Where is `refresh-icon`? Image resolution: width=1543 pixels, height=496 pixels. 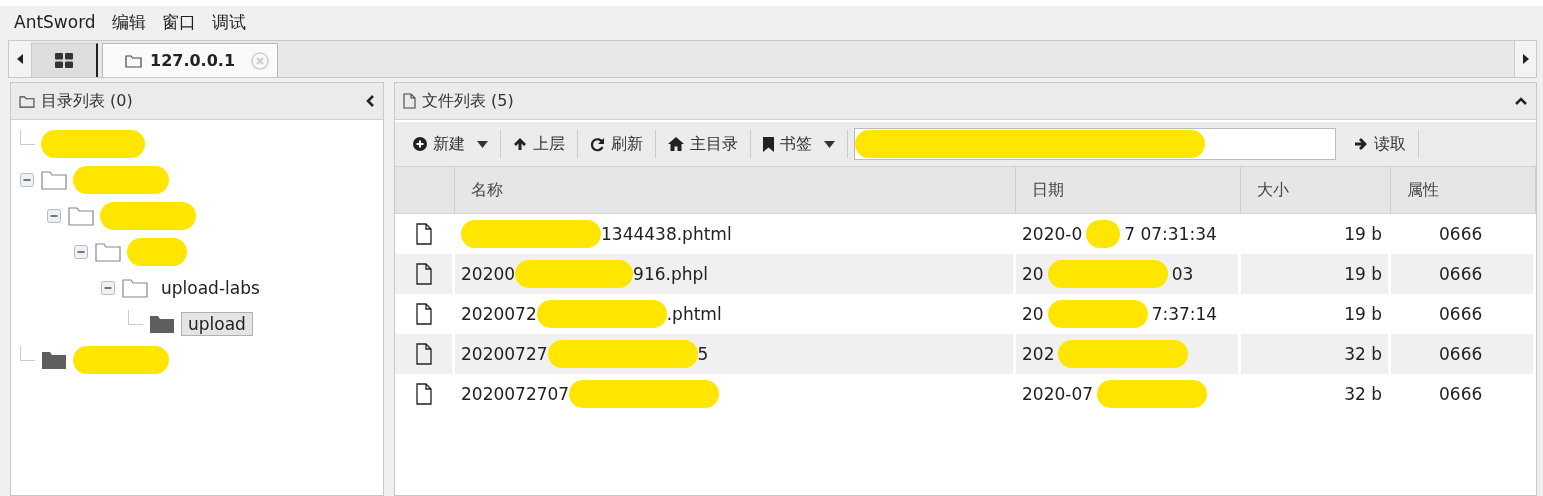 refresh-icon is located at coordinates (597, 144).